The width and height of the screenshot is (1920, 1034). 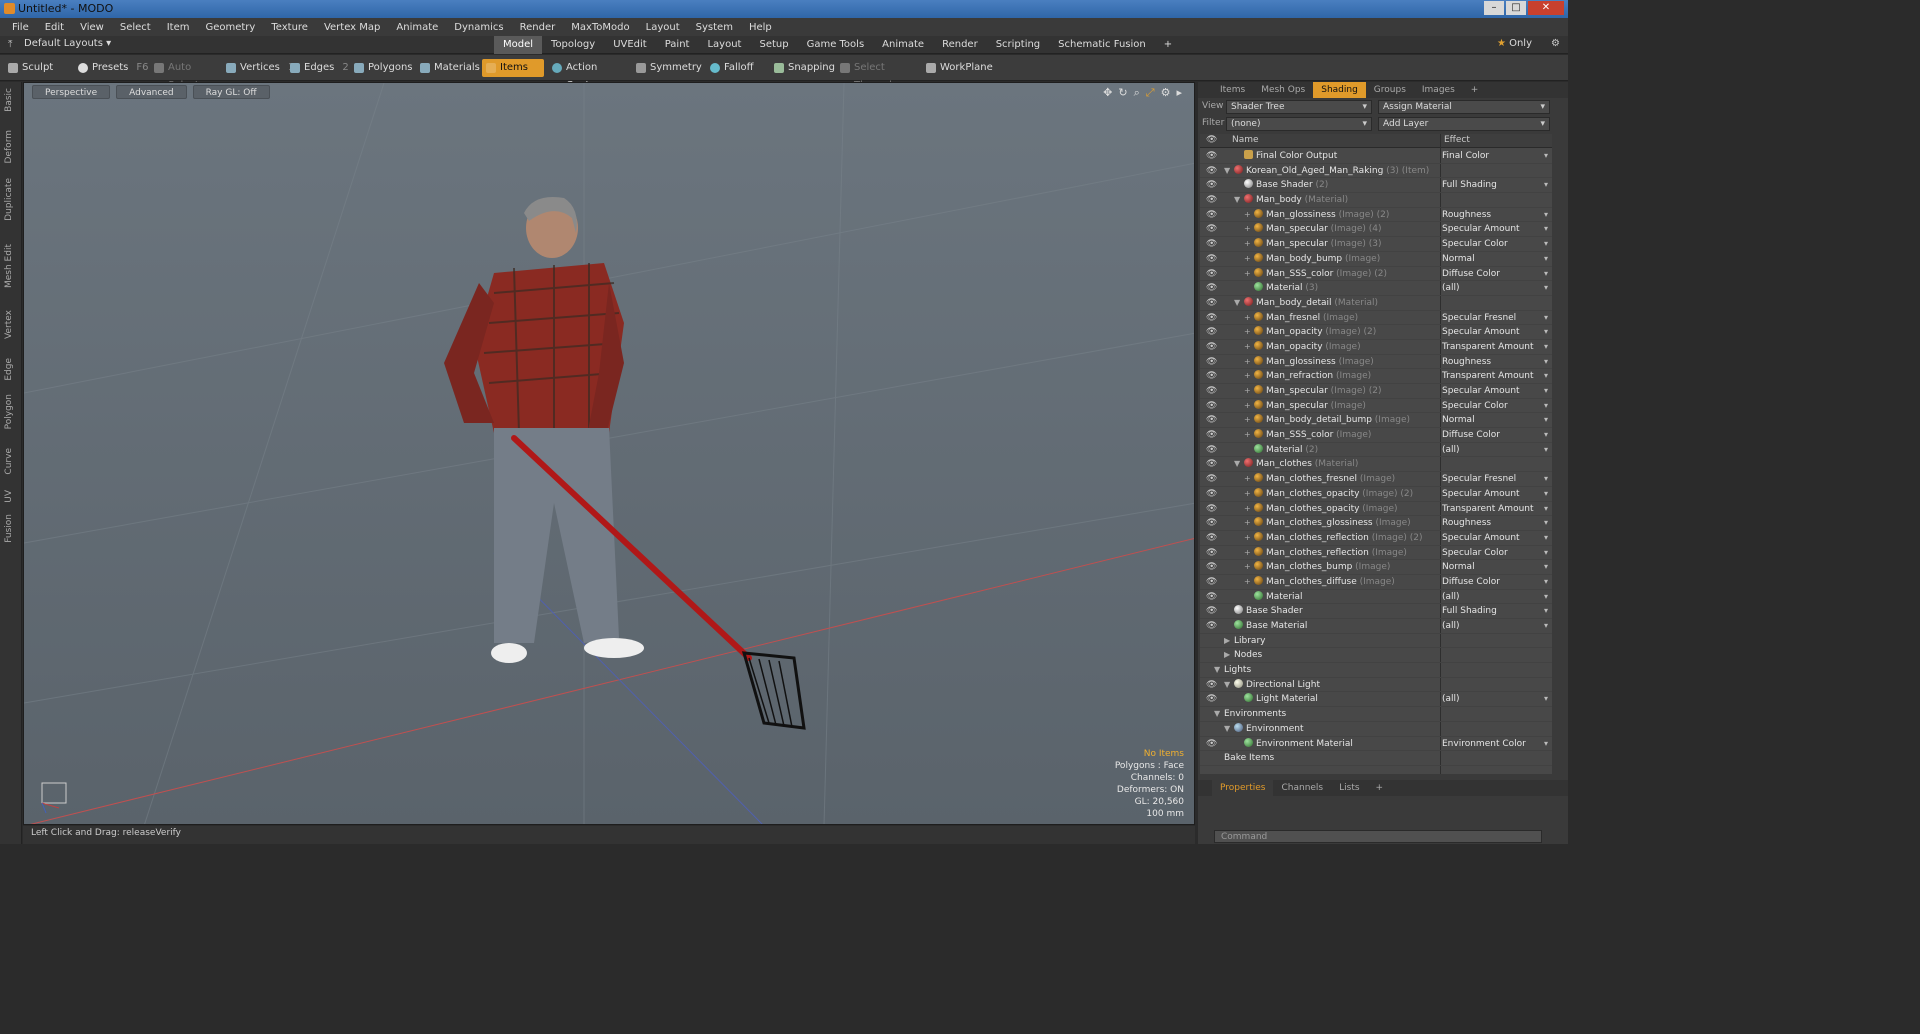 I want to click on shader-tree-row: 👁 + Man_body_detail_bump (Image) Normal ▾, so click(x=1376, y=421).